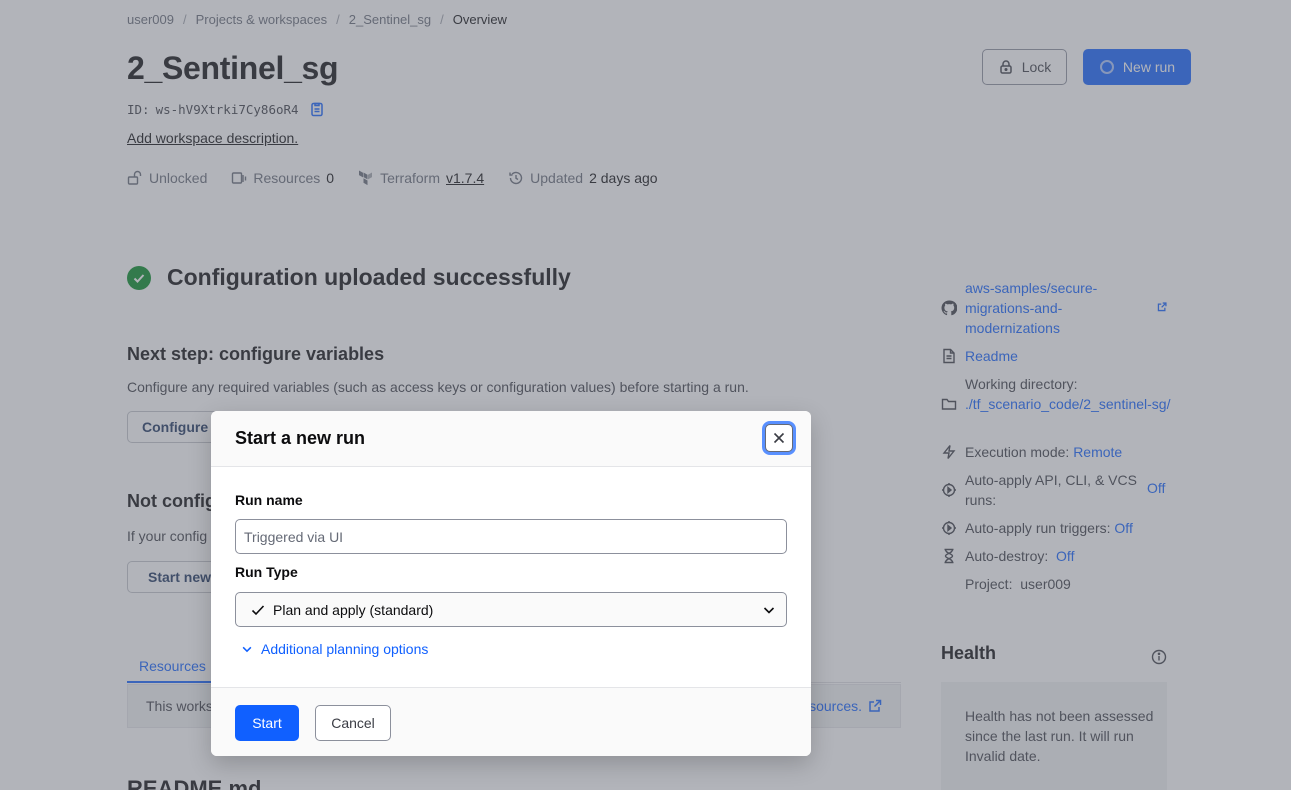 Image resolution: width=1291 pixels, height=790 pixels. I want to click on run-type-label: Run Type, so click(266, 572).